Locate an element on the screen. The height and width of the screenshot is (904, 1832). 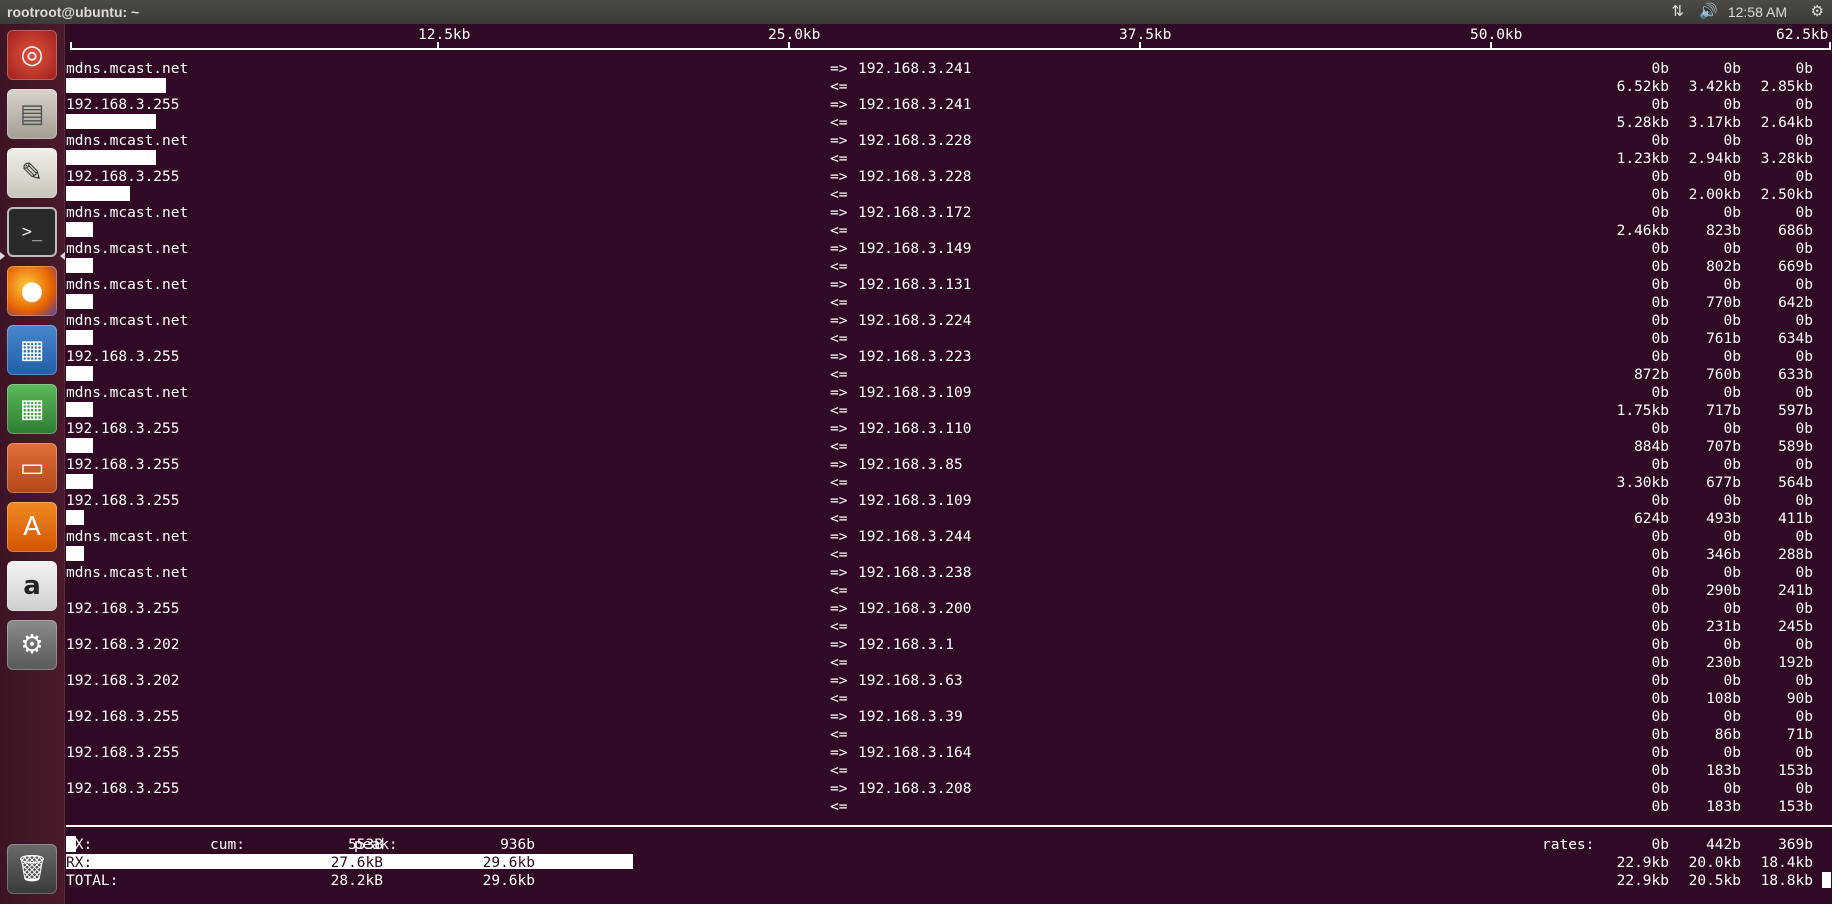
network-arrows-icon: ⇅ is located at coordinates (1677, 11).